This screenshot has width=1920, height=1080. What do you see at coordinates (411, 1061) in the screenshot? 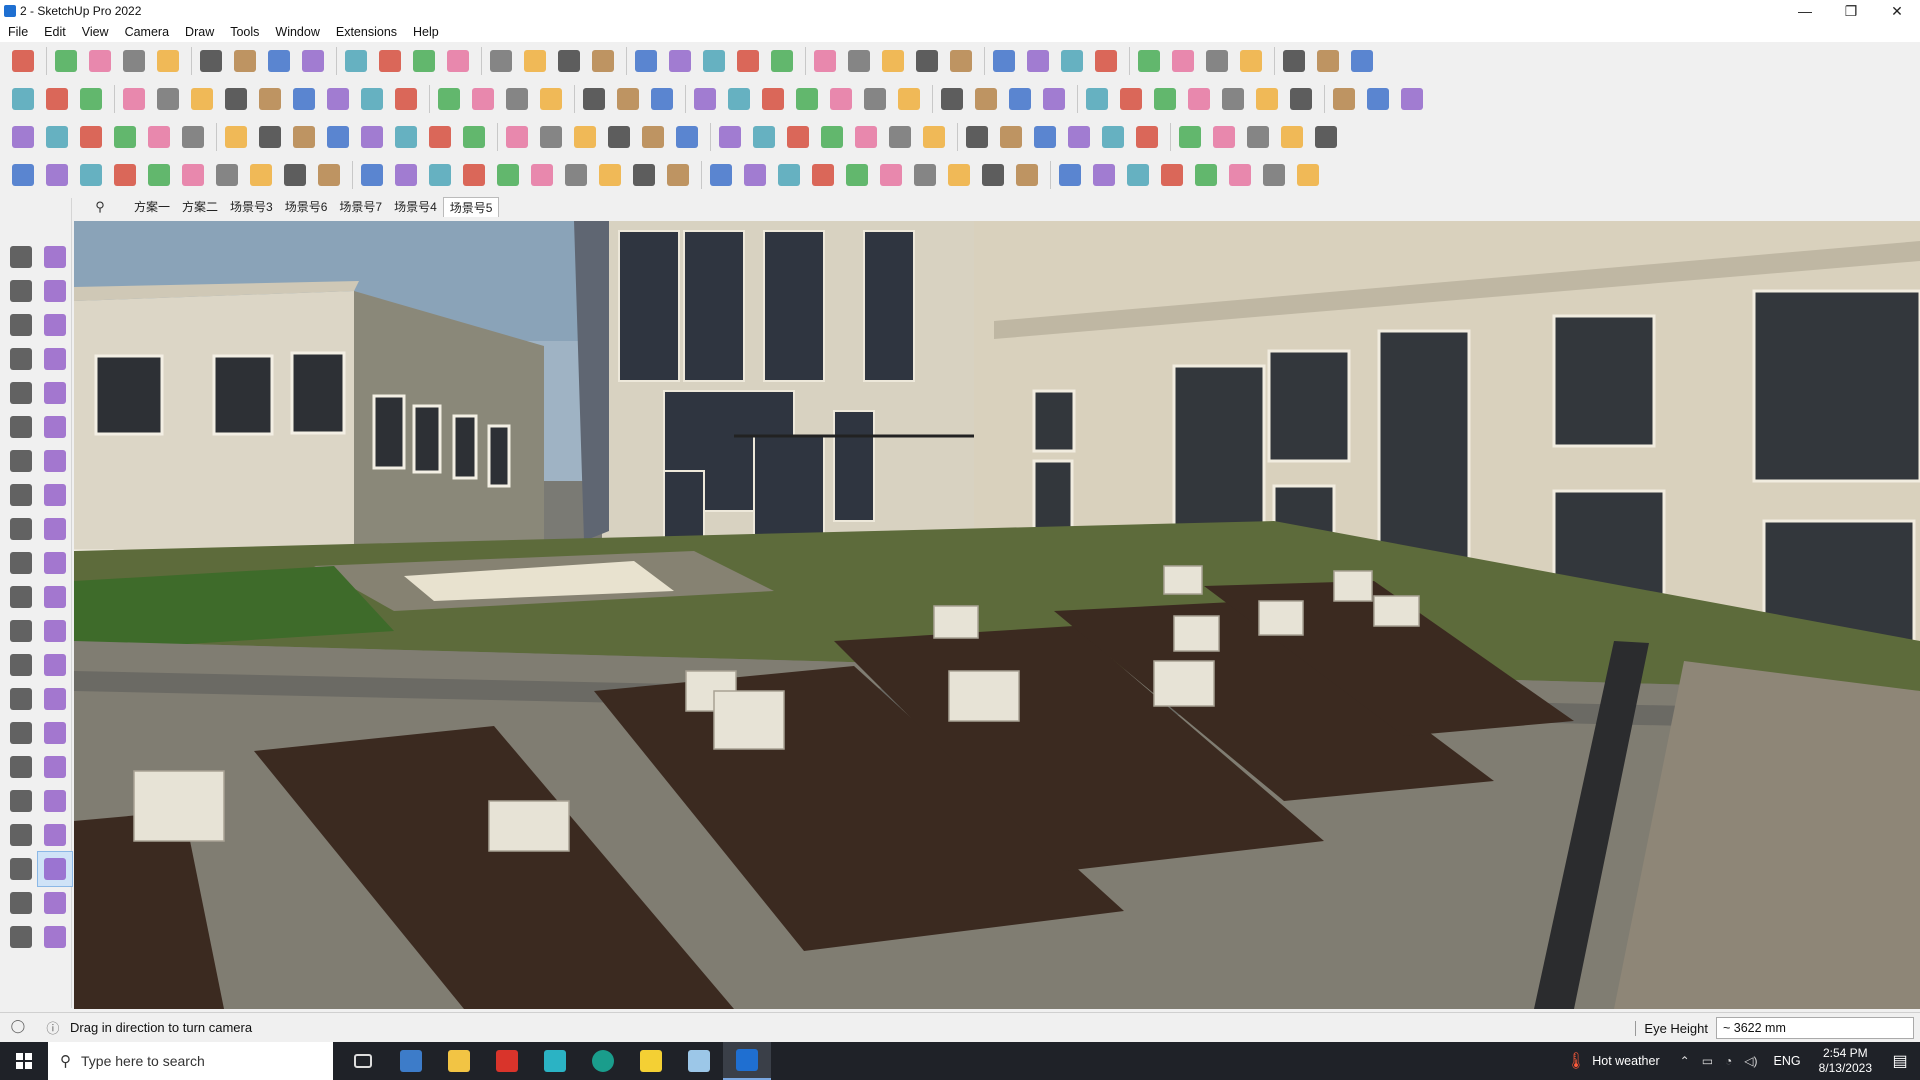
I see `calculator-app-icon` at bounding box center [411, 1061].